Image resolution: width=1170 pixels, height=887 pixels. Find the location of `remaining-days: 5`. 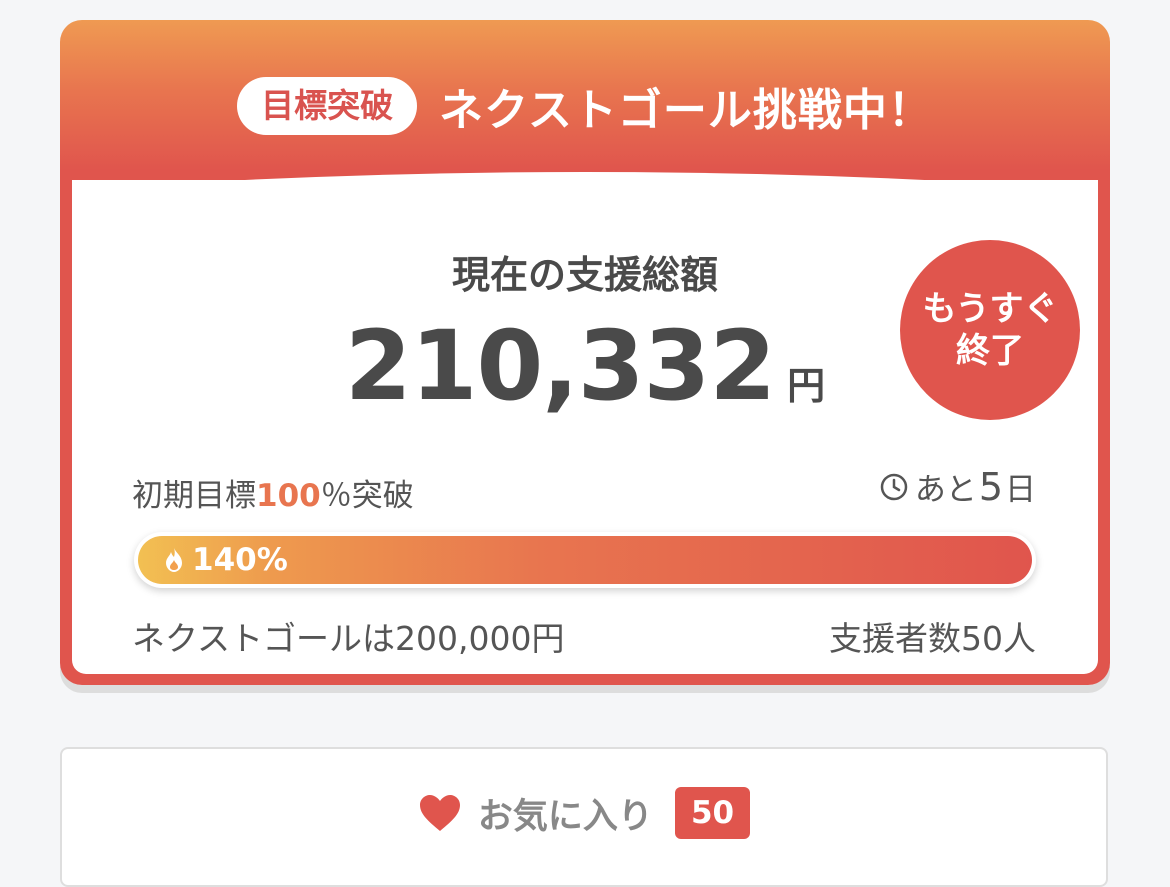

remaining-days: 5 is located at coordinates (990, 486).